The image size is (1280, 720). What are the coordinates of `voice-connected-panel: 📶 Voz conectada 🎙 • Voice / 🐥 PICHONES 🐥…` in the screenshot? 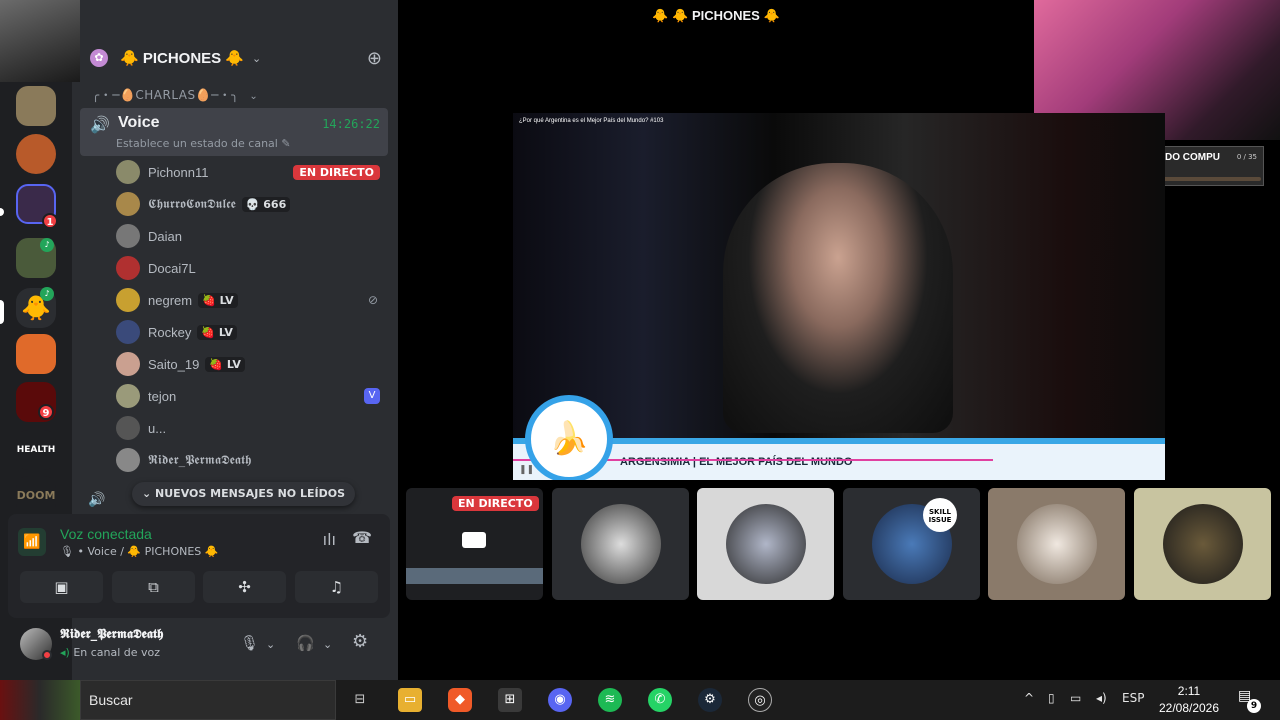 It's located at (199, 566).